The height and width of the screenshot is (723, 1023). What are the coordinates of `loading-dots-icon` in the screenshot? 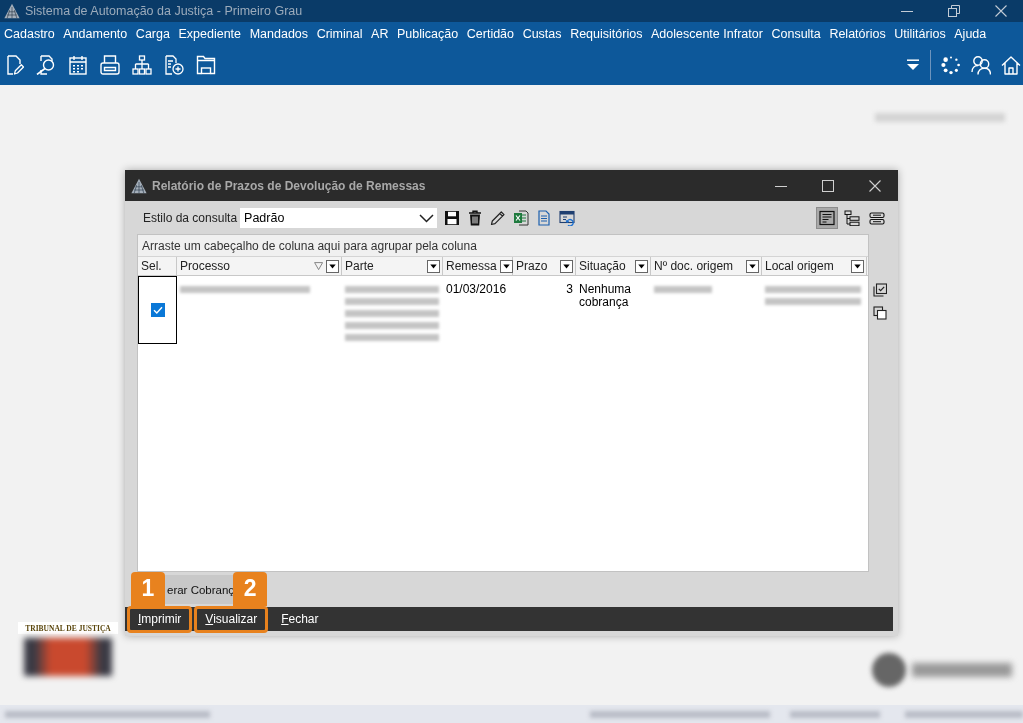 It's located at (951, 65).